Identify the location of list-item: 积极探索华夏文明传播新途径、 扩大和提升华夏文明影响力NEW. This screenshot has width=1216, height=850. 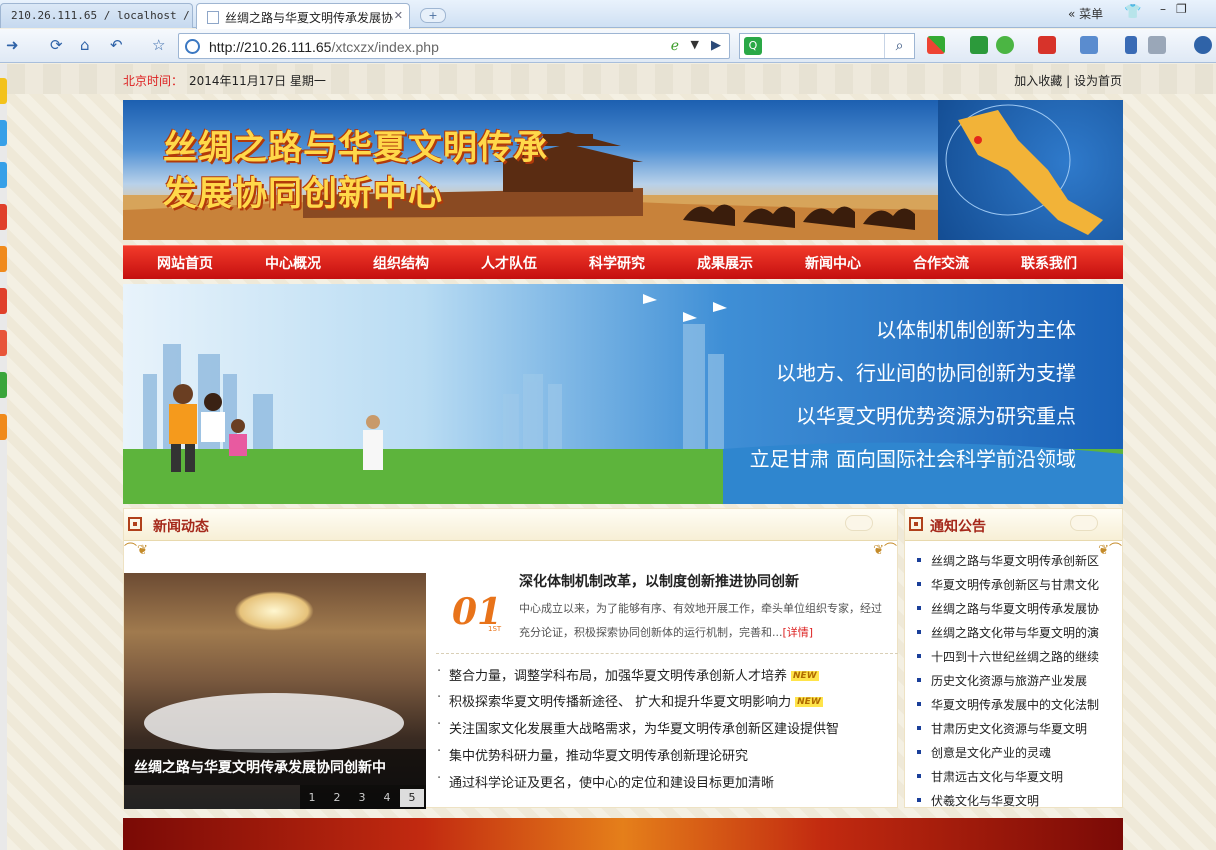
(630, 701).